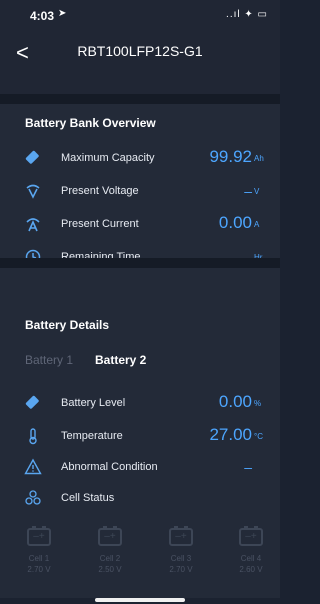 The width and height of the screenshot is (320, 604). Describe the element at coordinates (110, 550) in the screenshot. I see `cell-2: –+ Cell 2 2.50 V` at that location.